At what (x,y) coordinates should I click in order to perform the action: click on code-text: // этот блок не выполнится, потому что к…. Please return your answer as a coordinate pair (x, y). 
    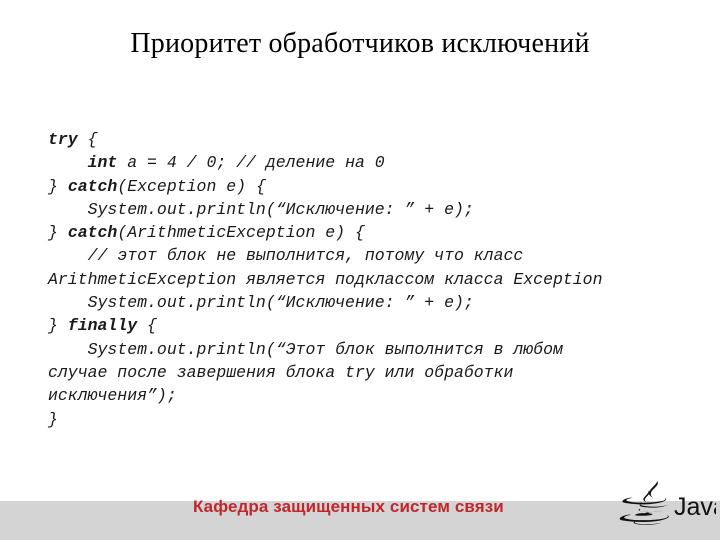
    Looking at the image, I should click on (305, 256).